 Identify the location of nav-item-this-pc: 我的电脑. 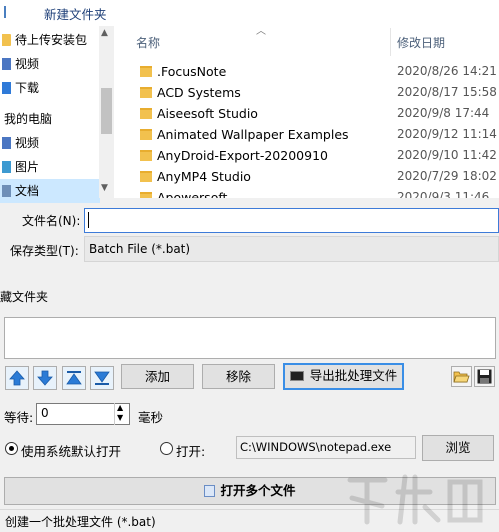
(50, 119).